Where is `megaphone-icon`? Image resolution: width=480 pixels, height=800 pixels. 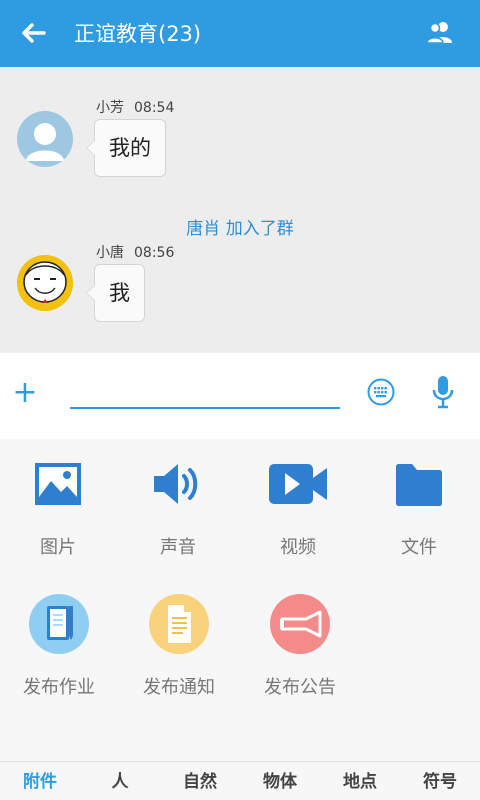
megaphone-icon is located at coordinates (300, 624).